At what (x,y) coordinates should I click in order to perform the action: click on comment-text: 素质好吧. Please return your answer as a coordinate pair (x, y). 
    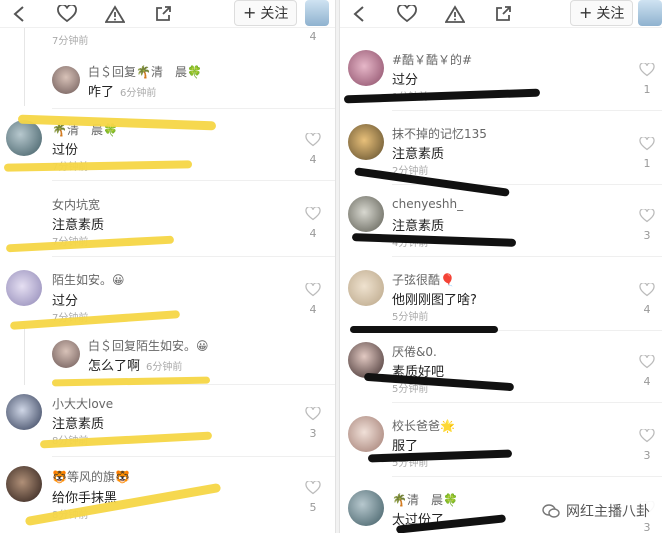
    Looking at the image, I should click on (418, 372).